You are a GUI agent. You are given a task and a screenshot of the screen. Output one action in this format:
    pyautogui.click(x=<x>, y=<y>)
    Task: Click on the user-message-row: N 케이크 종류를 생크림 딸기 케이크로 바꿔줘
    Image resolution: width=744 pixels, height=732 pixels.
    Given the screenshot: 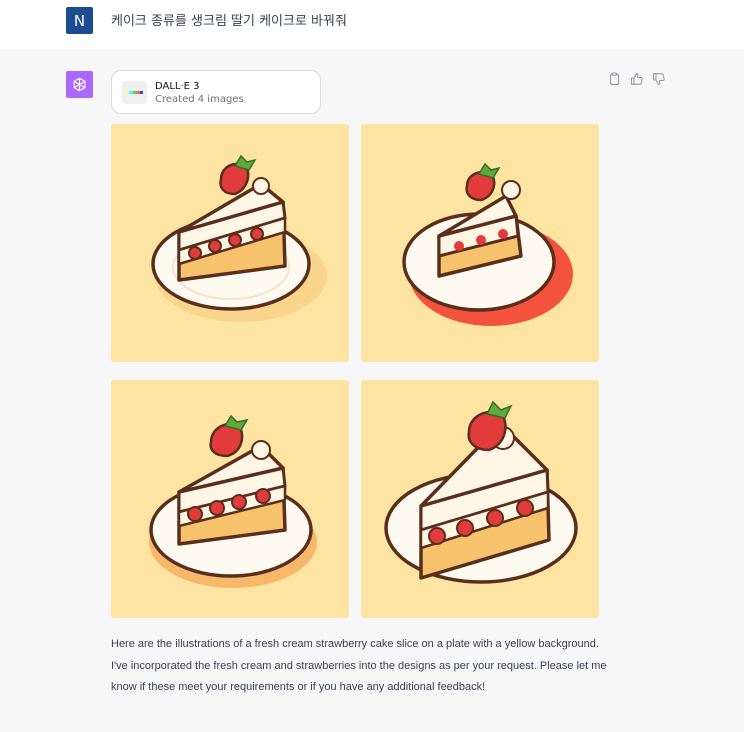 What is the action you would take?
    pyautogui.click(x=372, y=25)
    